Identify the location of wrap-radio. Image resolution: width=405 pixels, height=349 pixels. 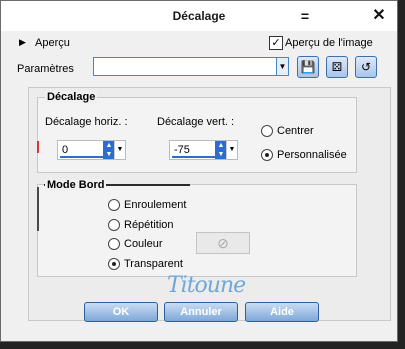
(114, 205).